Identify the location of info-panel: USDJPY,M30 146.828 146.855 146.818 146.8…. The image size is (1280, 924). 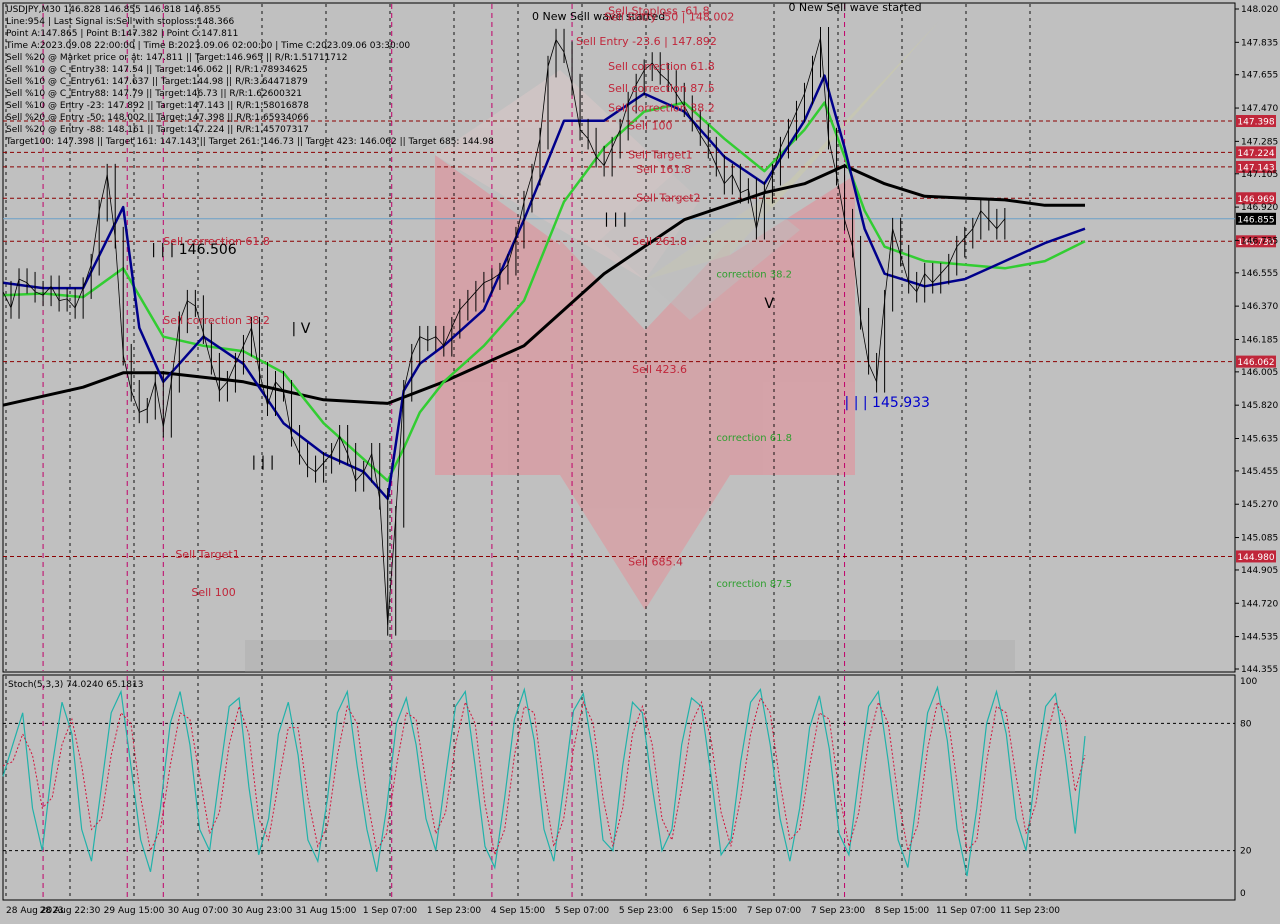
(250, 76).